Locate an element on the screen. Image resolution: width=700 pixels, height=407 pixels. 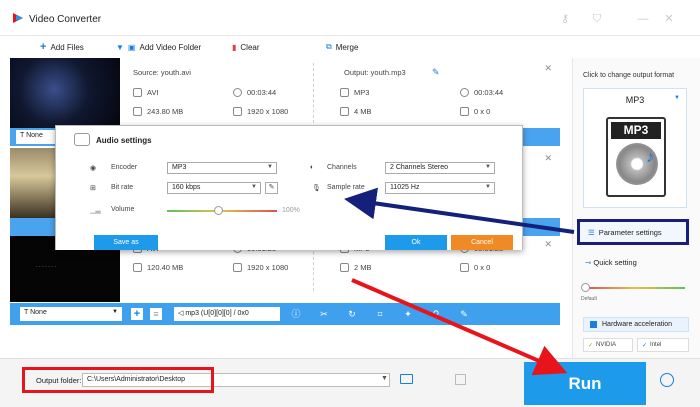
hardware-acceleration-button: Hardware acceleration is located at coordinates (636, 324).